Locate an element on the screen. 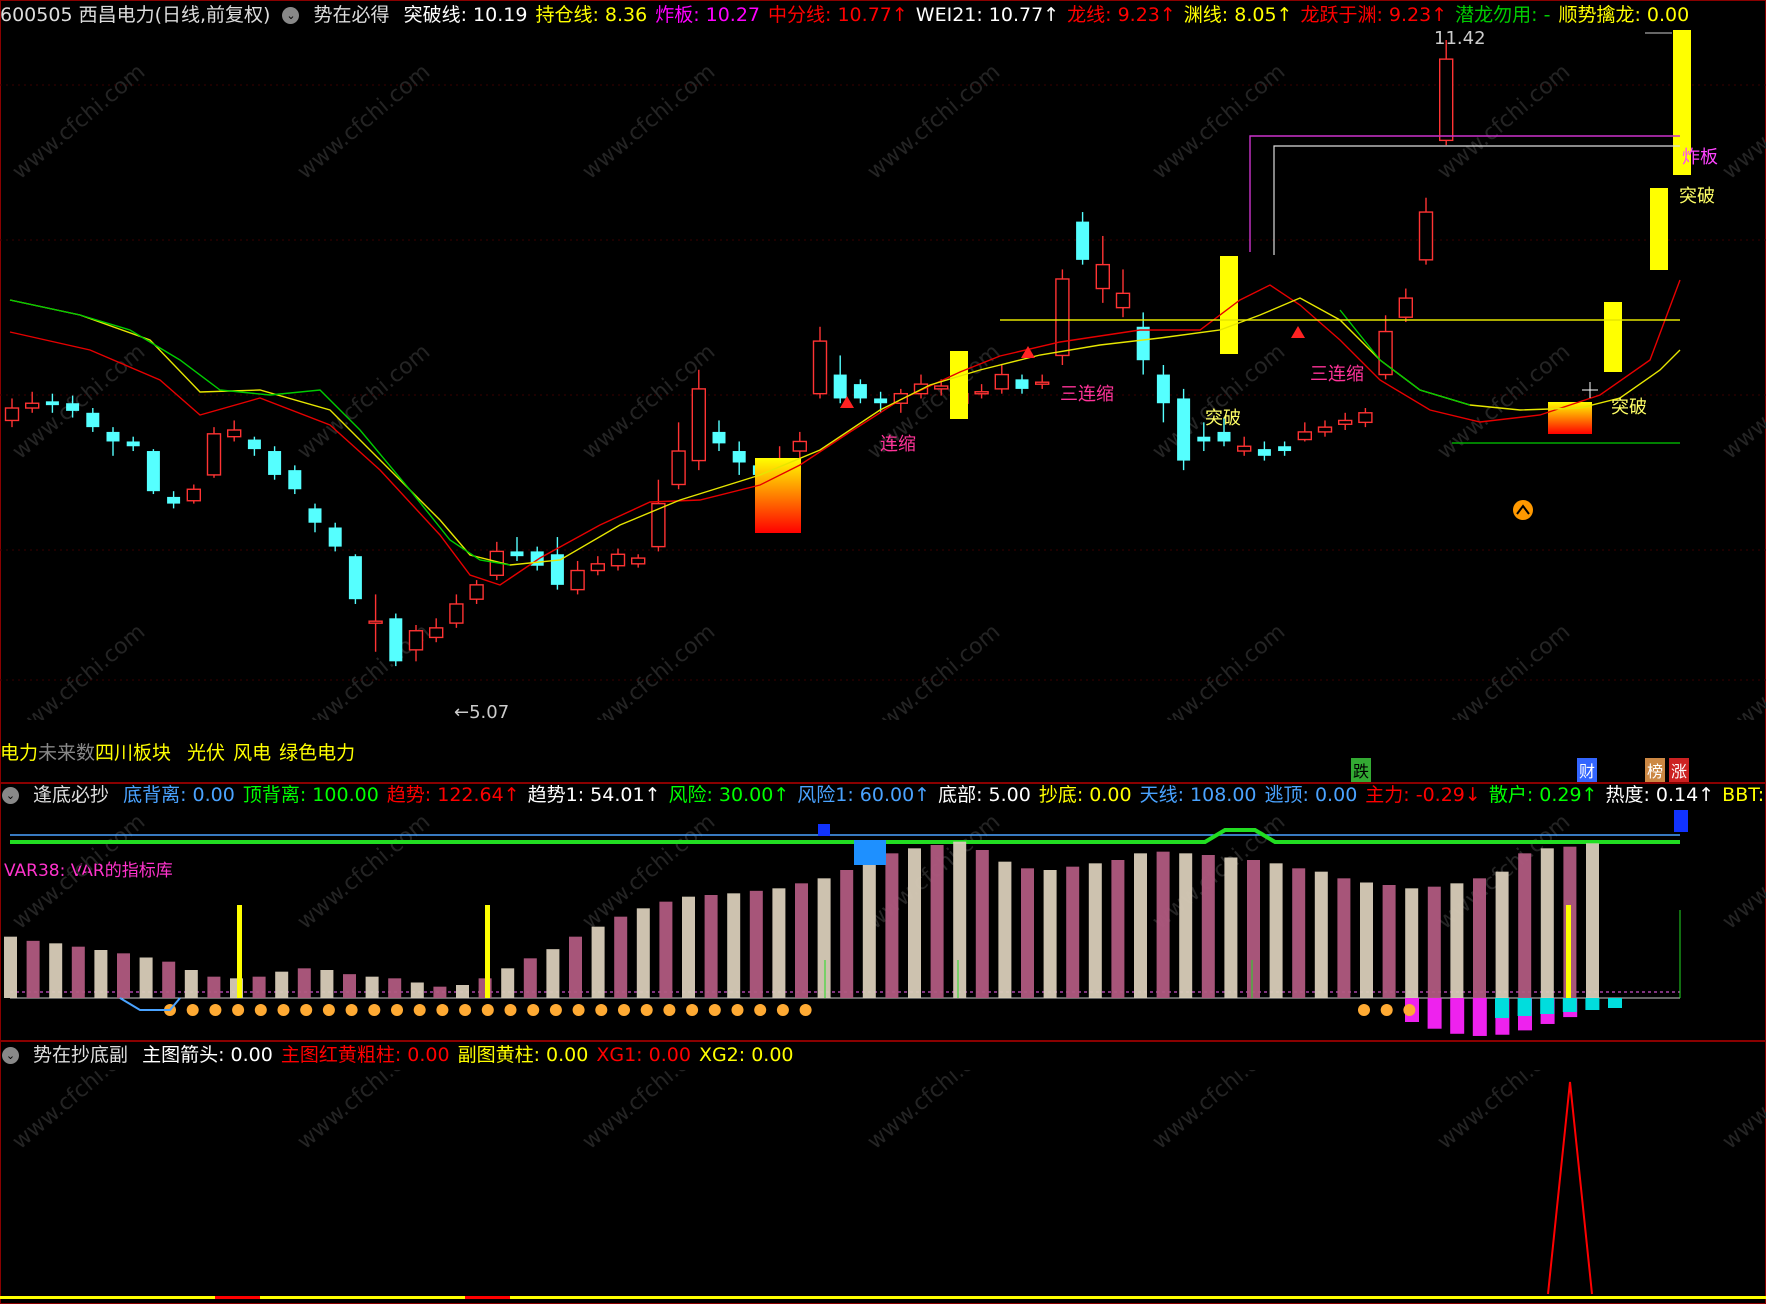 This screenshot has width=1766, height=1304. sub1-indicator-name: 逢底必抄 is located at coordinates (71, 795).